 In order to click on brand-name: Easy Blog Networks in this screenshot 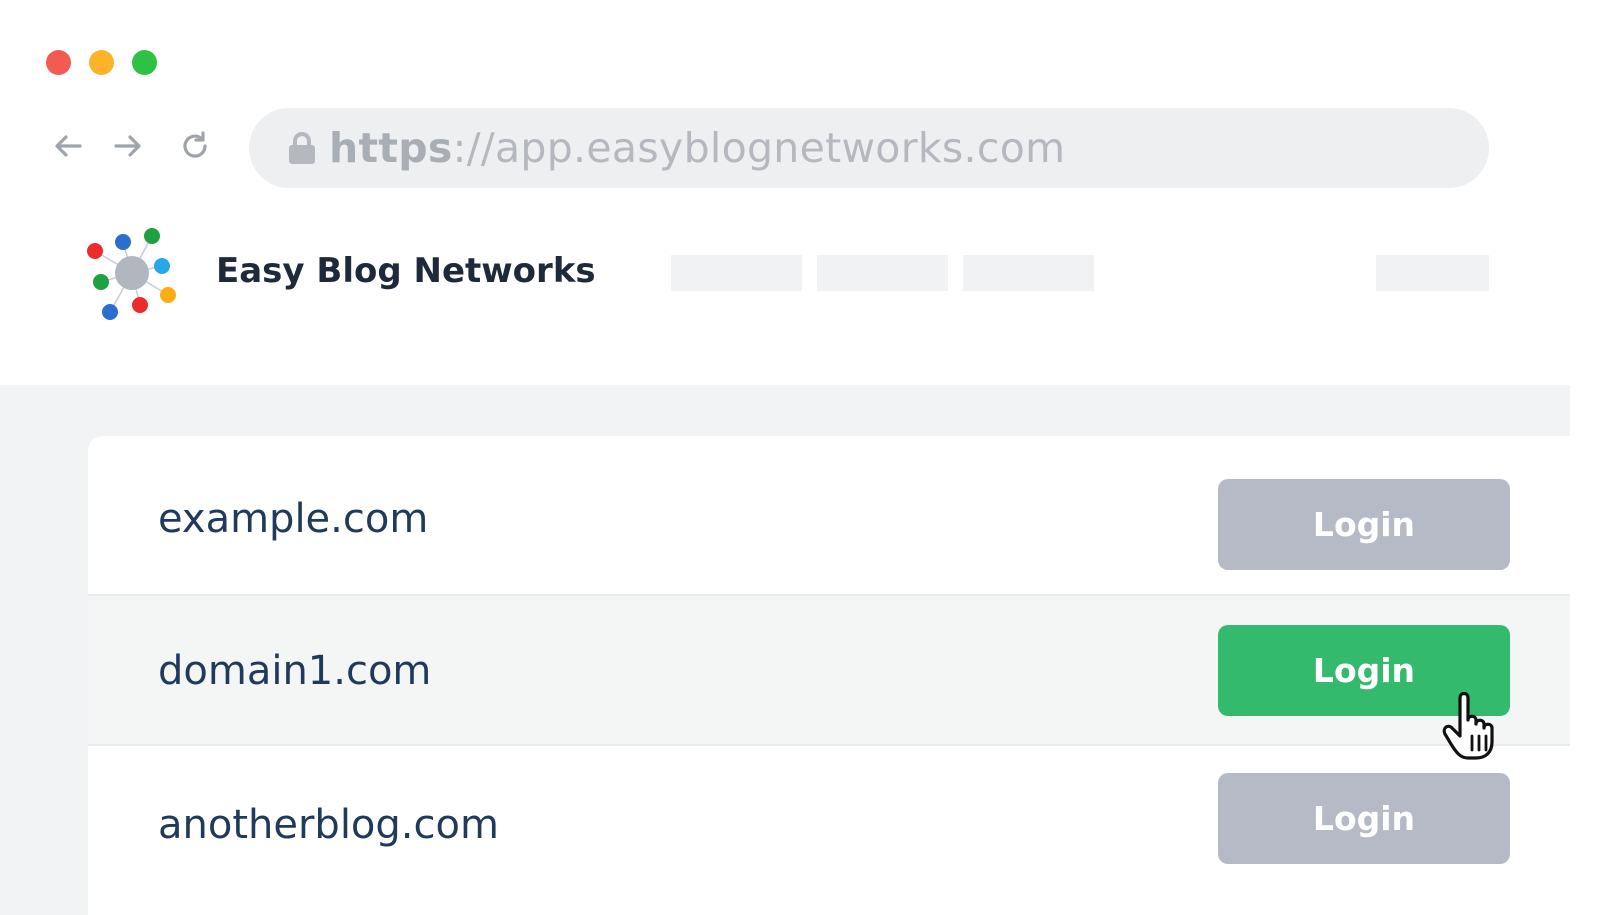, I will do `click(406, 271)`.